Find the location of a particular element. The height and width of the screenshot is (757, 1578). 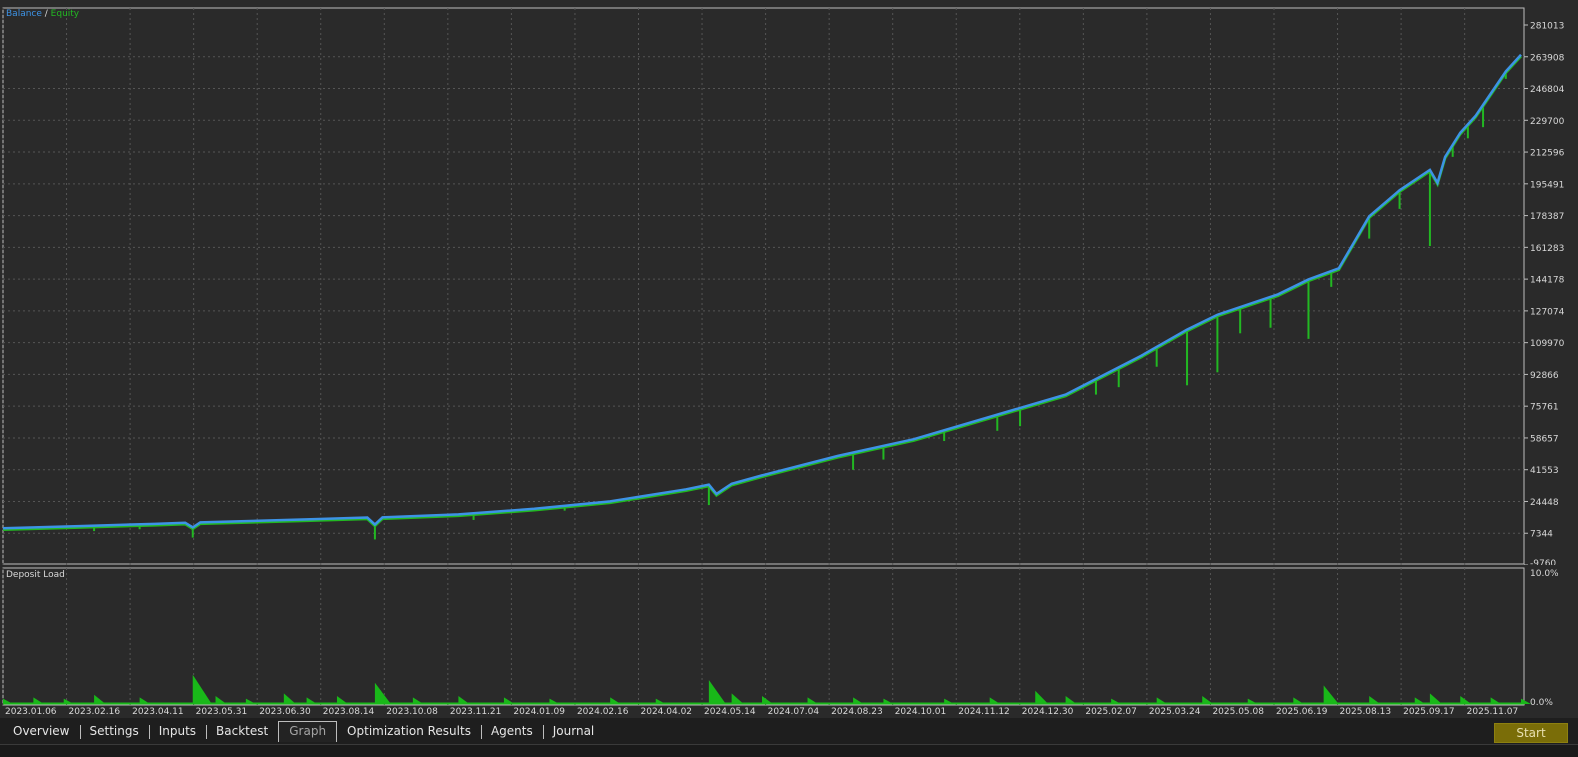

y-tick-label: 281013 is located at coordinates (1547, 27).